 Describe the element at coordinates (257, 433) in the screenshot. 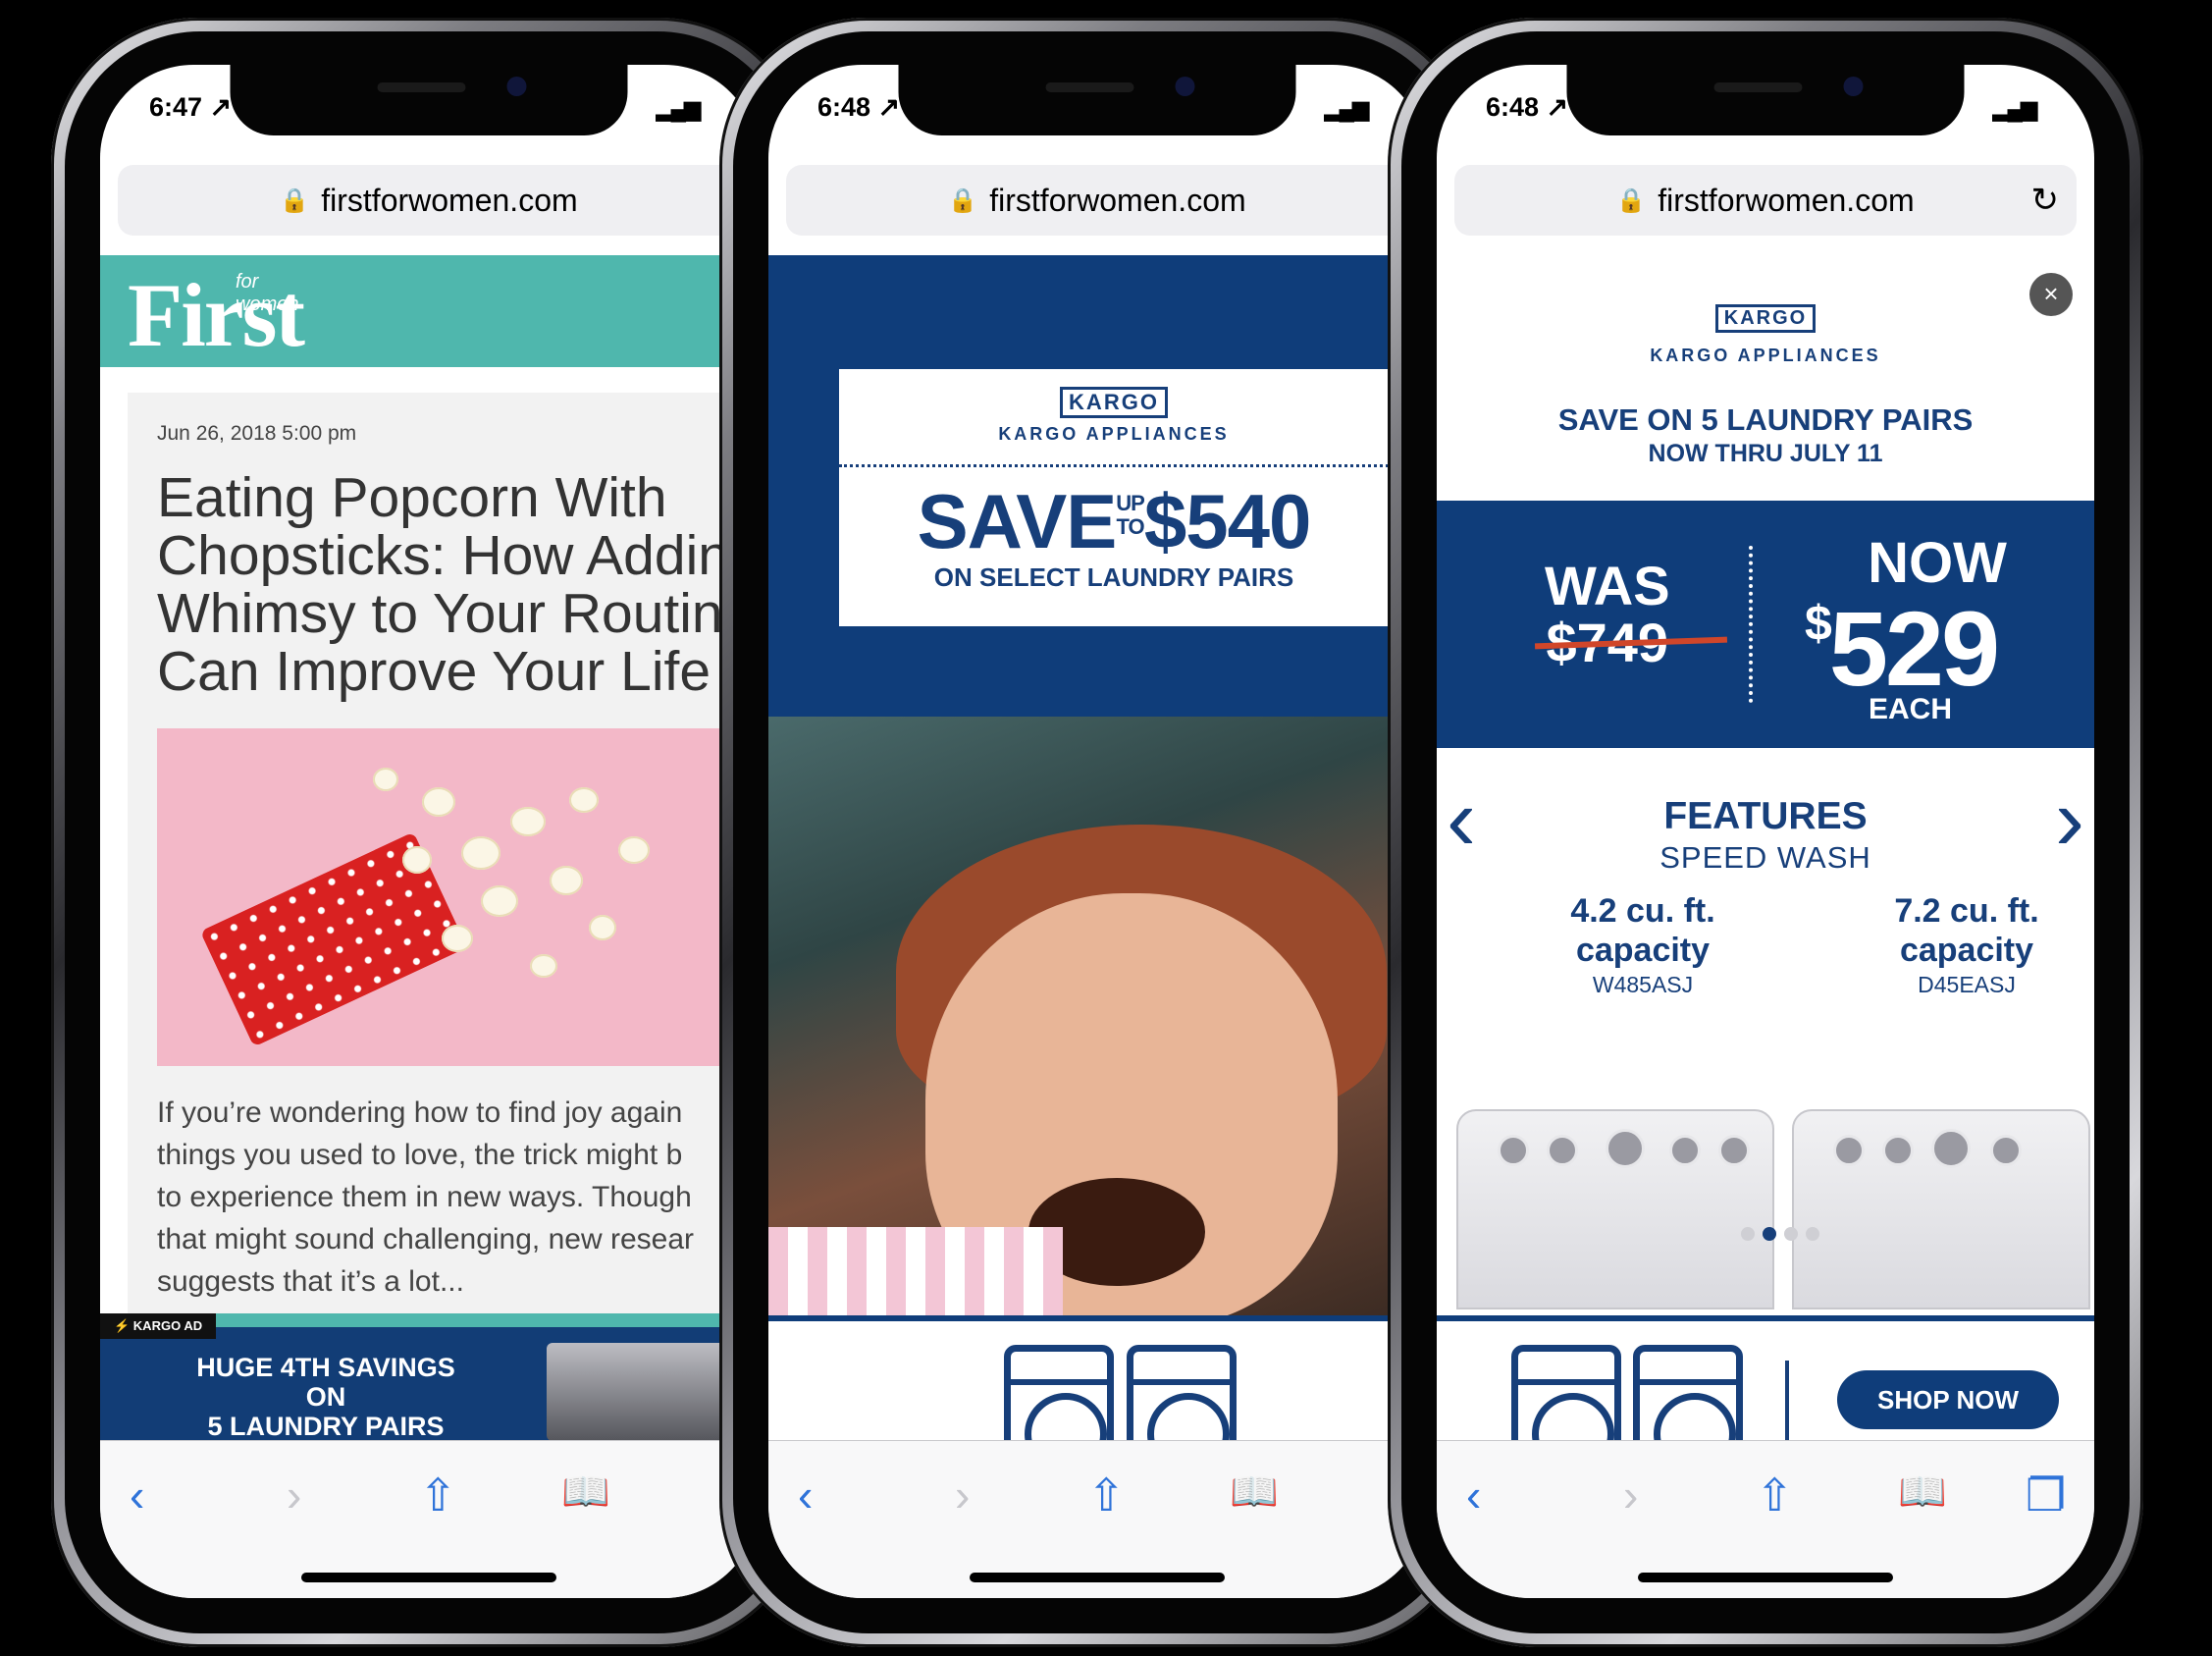

I see `article-date: Jun 26, 2018 5:00 pm` at that location.